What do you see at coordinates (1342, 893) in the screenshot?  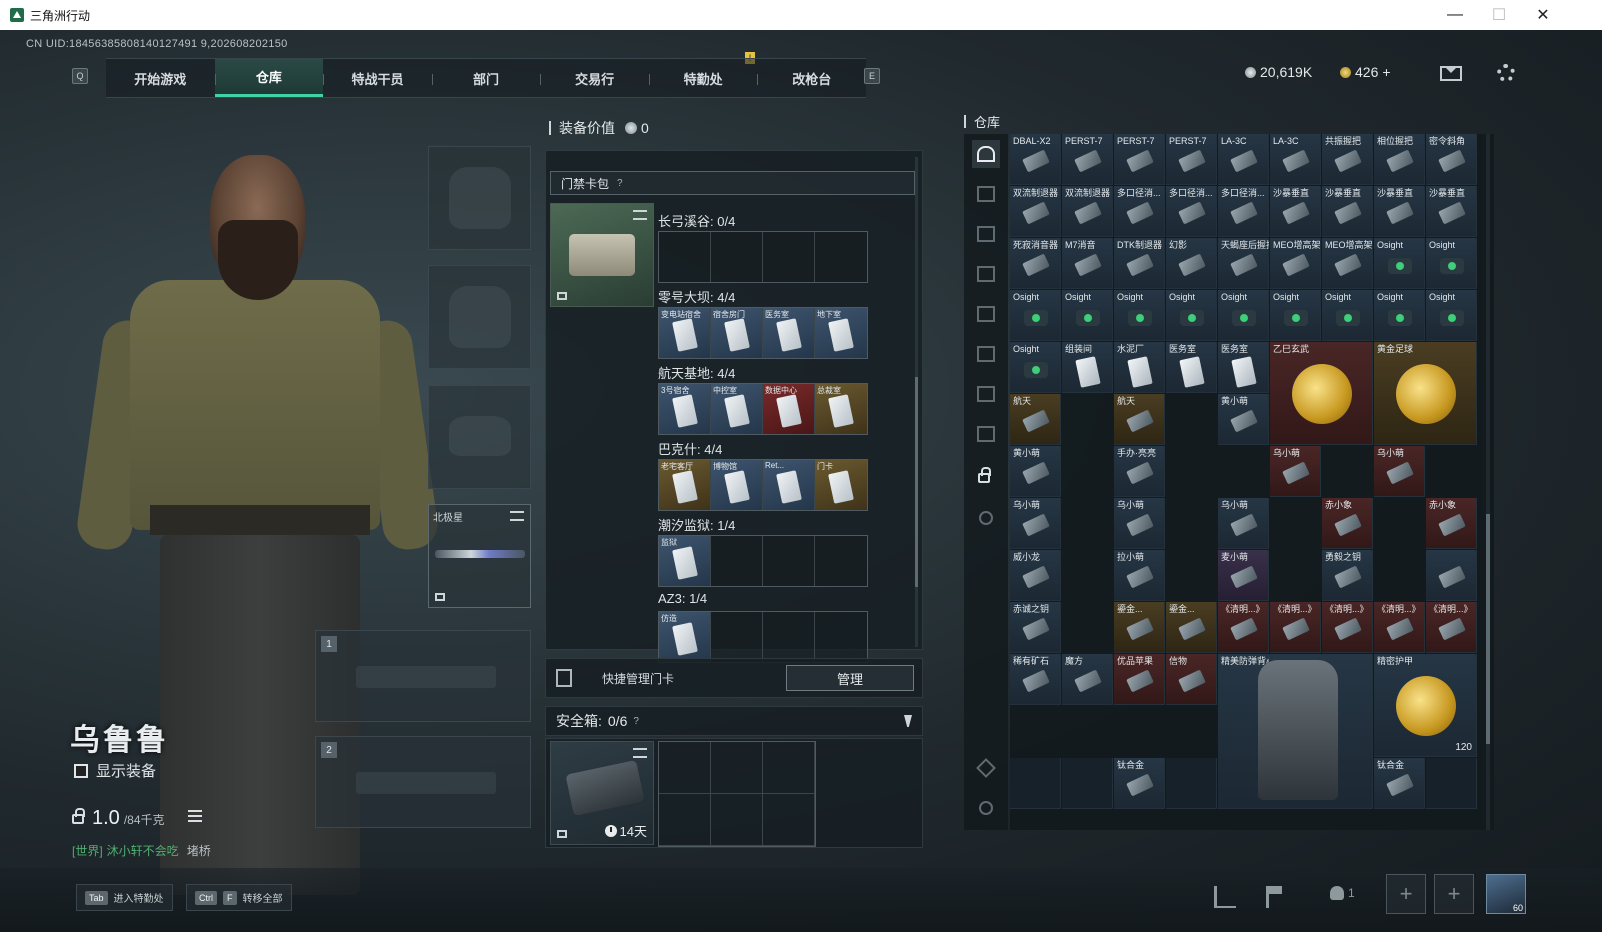 I see `friends-online: 1` at bounding box center [1342, 893].